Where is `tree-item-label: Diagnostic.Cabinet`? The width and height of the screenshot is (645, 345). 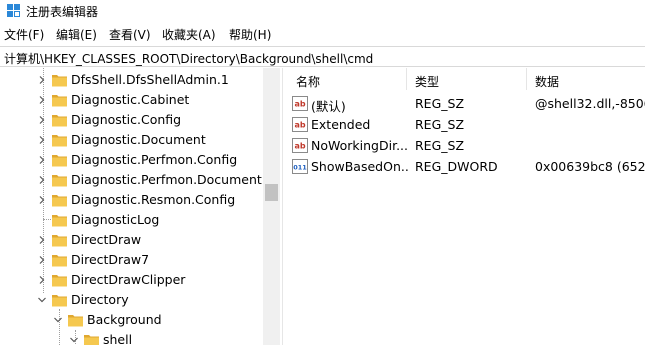
tree-item-label: Diagnostic.Cabinet is located at coordinates (130, 99).